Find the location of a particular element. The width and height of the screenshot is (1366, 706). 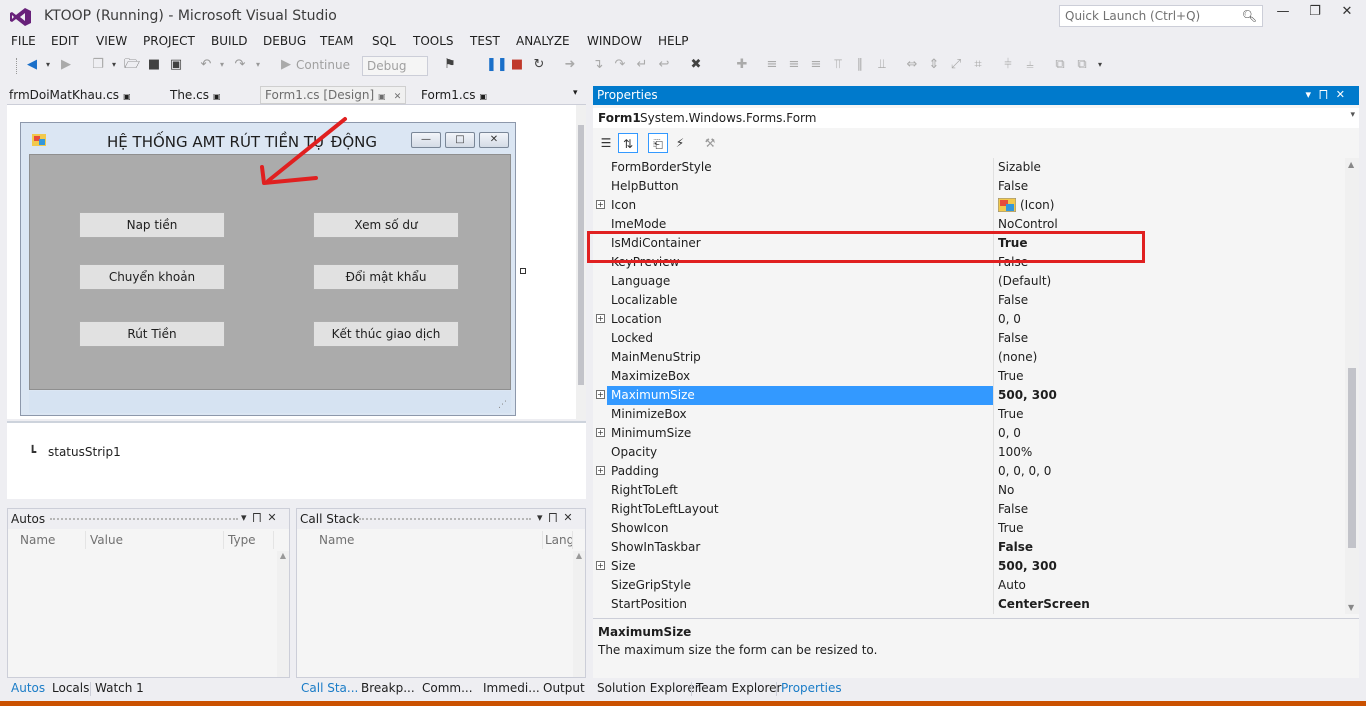

form-maximize-icon: □ is located at coordinates (460, 140).